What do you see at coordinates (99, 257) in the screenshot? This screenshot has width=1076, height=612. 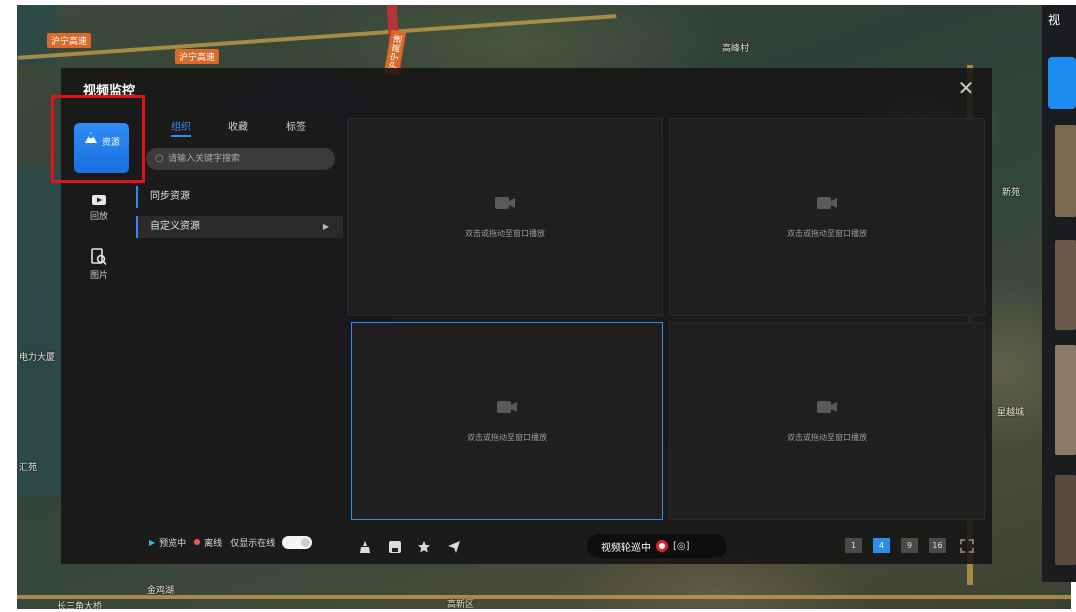 I see `image-search-icon` at bounding box center [99, 257].